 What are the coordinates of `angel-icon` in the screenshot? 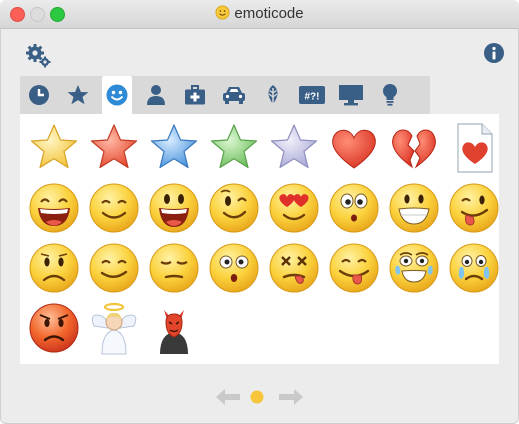 It's located at (114, 328).